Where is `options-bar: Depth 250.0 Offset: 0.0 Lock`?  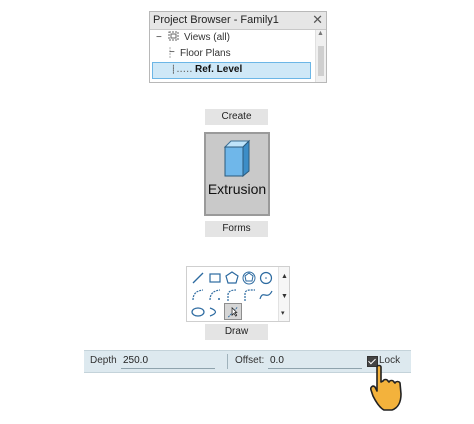
options-bar: Depth 250.0 Offset: 0.0 Lock is located at coordinates (247, 361).